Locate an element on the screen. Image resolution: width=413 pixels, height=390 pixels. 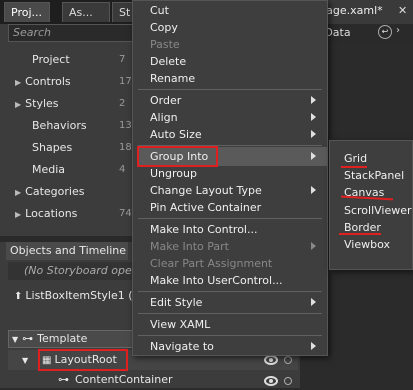
menu-item-navigate-to: Navigate to is located at coordinates (182, 346).